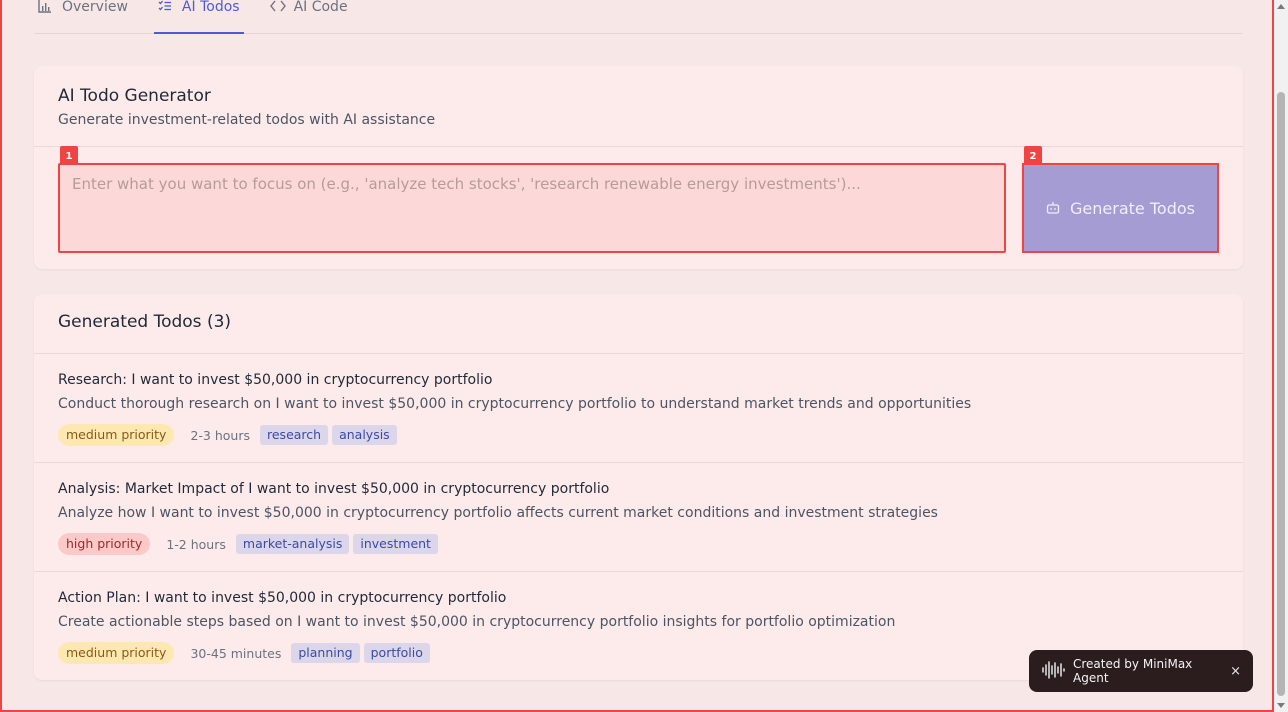 The image size is (1288, 712). I want to click on tag: analysis, so click(364, 435).